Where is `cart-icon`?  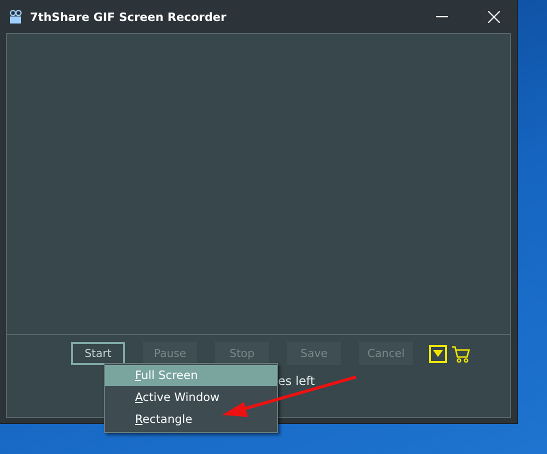
cart-icon is located at coordinates (461, 353).